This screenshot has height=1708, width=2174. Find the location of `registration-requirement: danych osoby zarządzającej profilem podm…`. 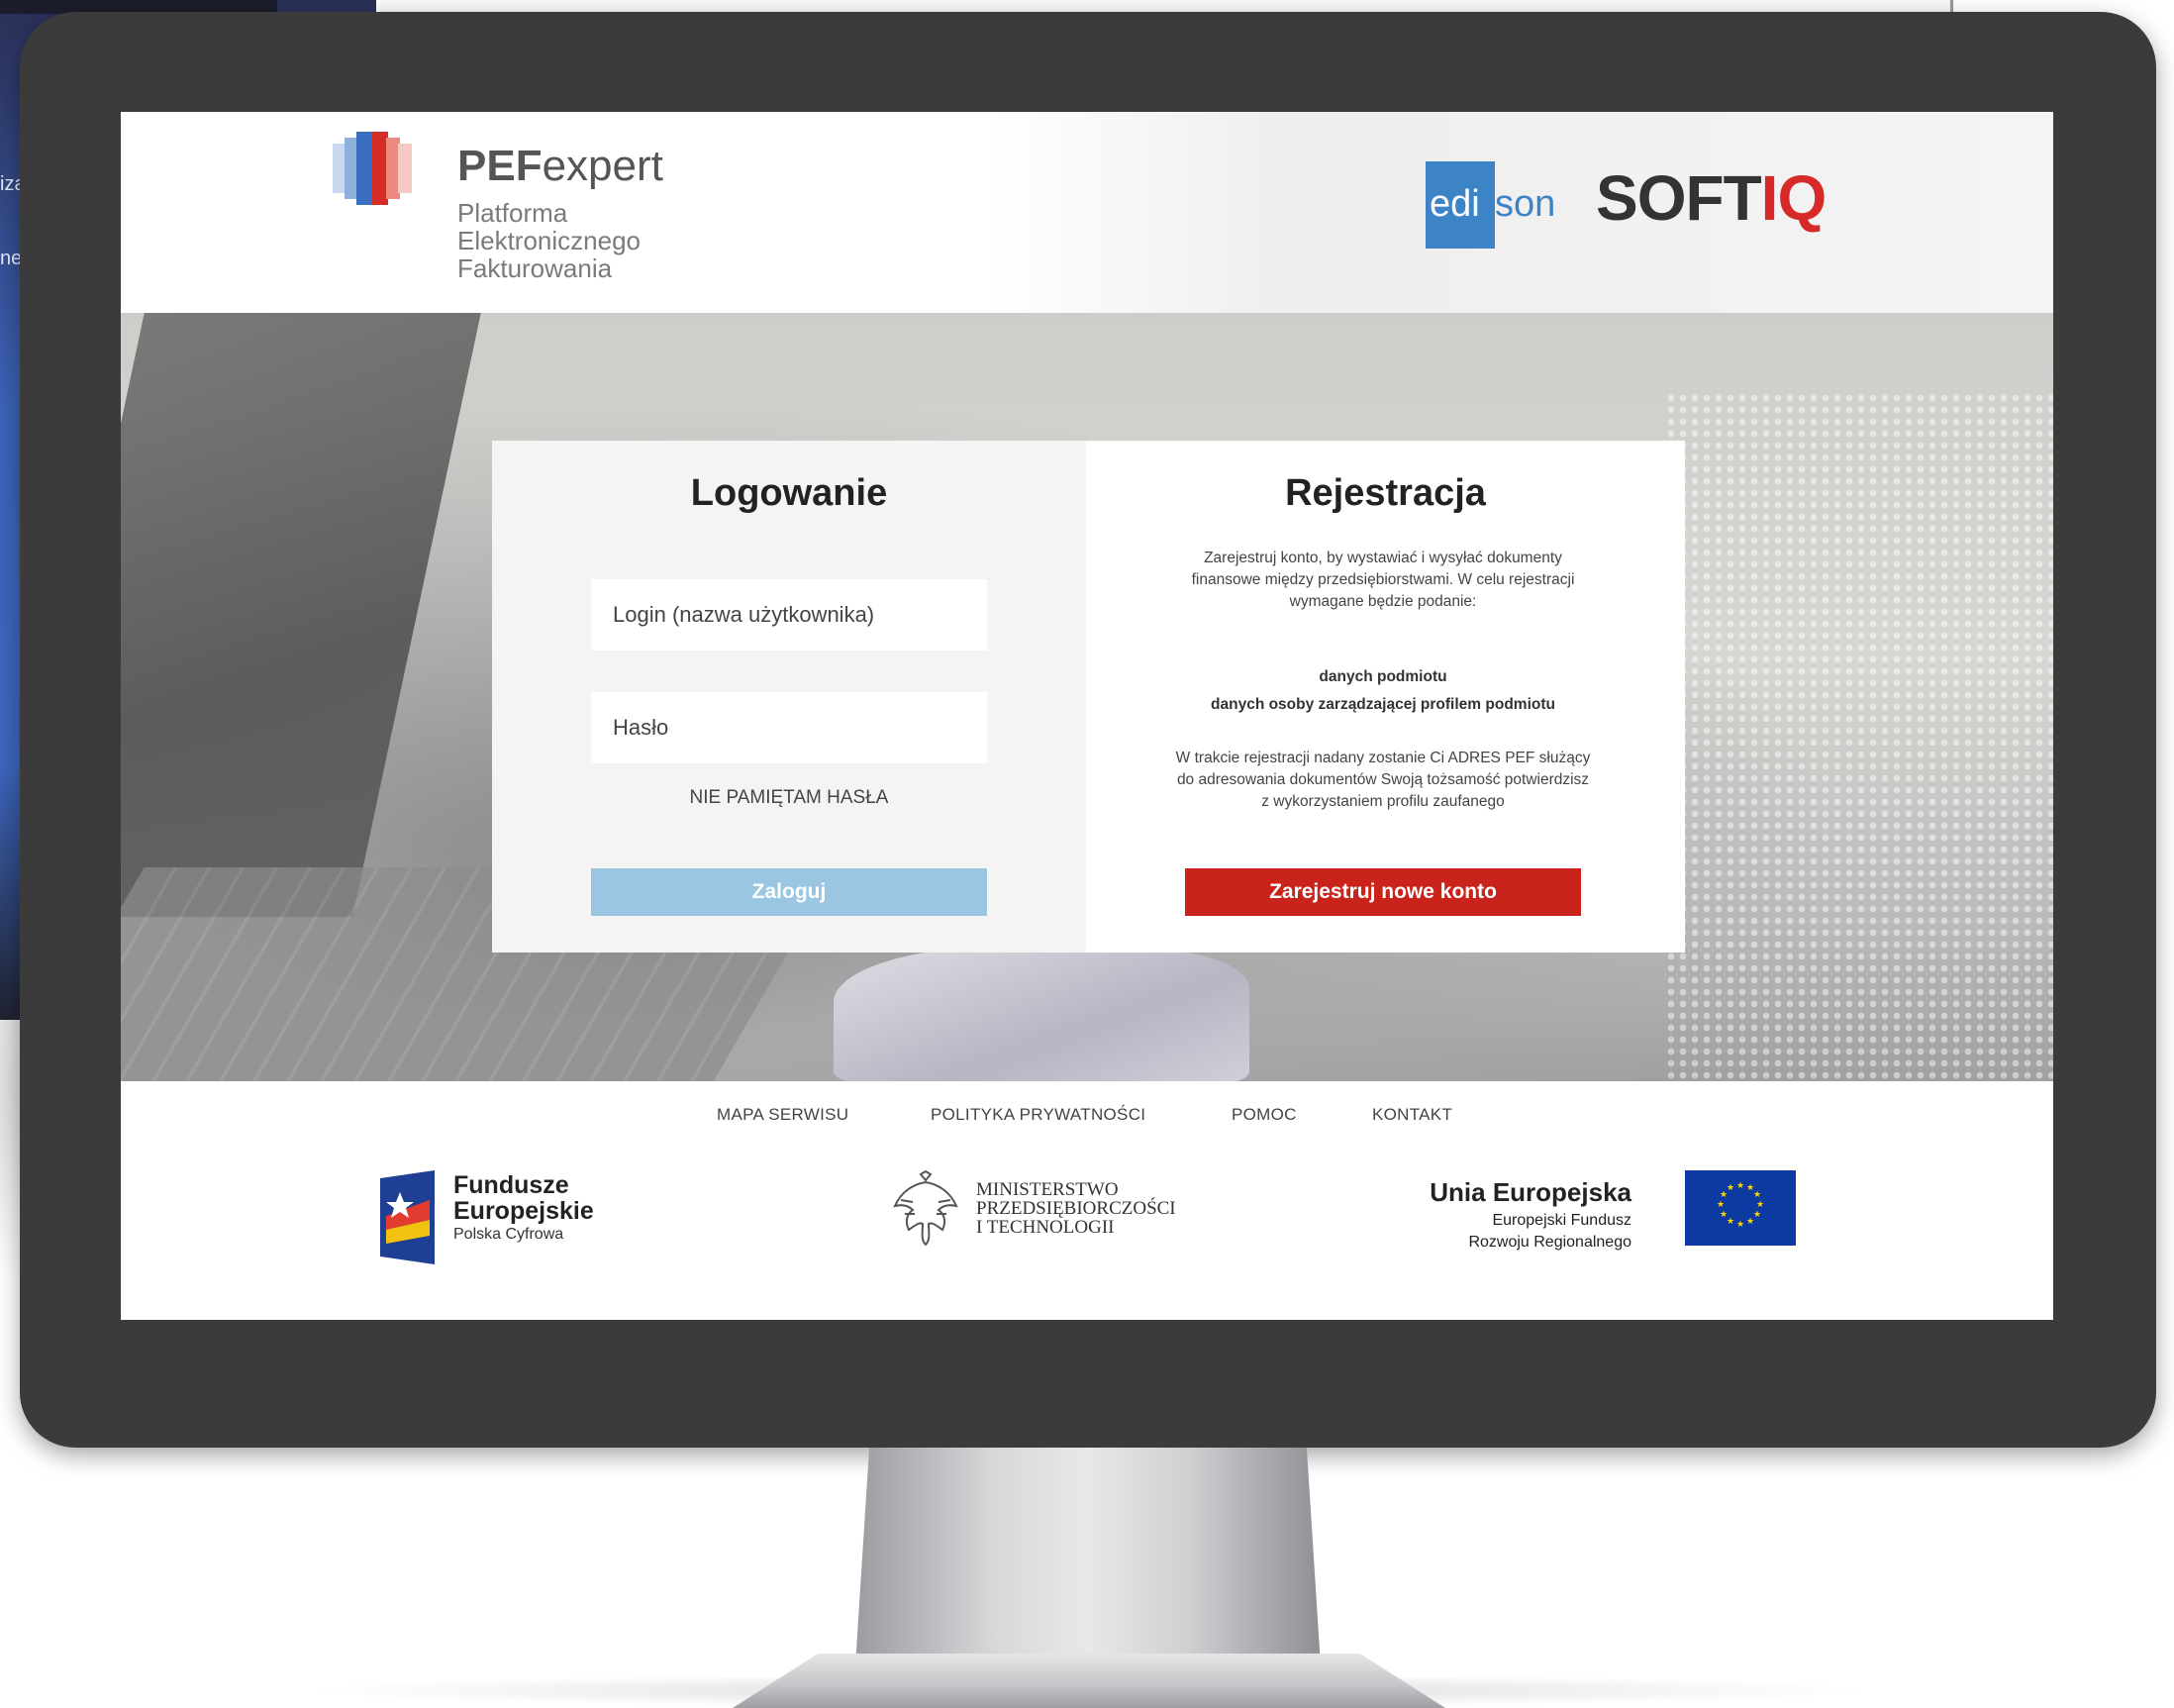

registration-requirement: danych osoby zarządzającej profilem podm… is located at coordinates (1383, 704).